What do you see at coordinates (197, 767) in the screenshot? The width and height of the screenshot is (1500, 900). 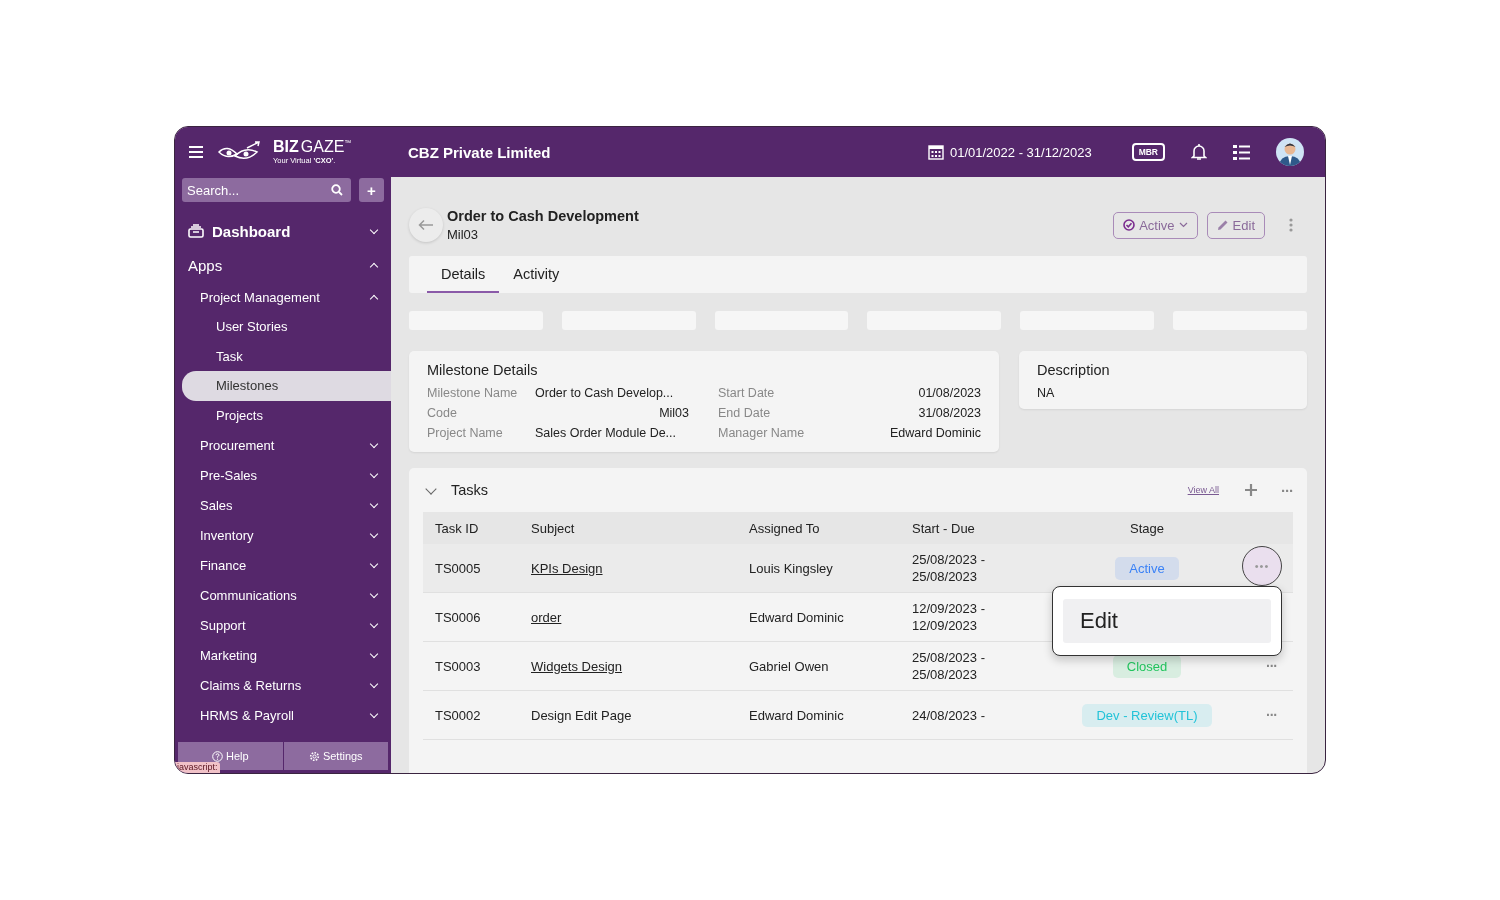 I see `status-tooltip: javascript:` at bounding box center [197, 767].